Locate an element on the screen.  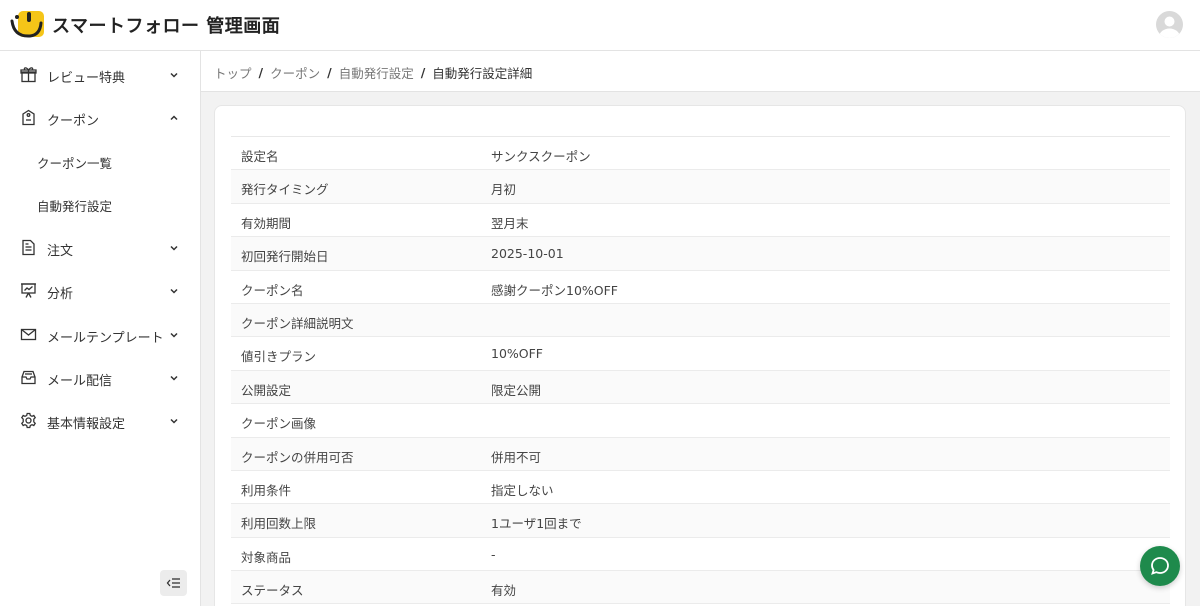
detail-value: 1ユーザ1回まで is located at coordinates (536, 524).